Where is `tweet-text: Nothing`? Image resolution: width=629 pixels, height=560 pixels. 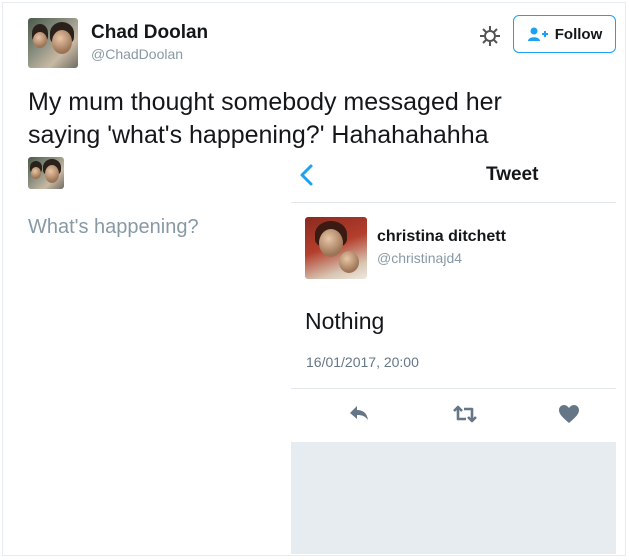 tweet-text: Nothing is located at coordinates (345, 321).